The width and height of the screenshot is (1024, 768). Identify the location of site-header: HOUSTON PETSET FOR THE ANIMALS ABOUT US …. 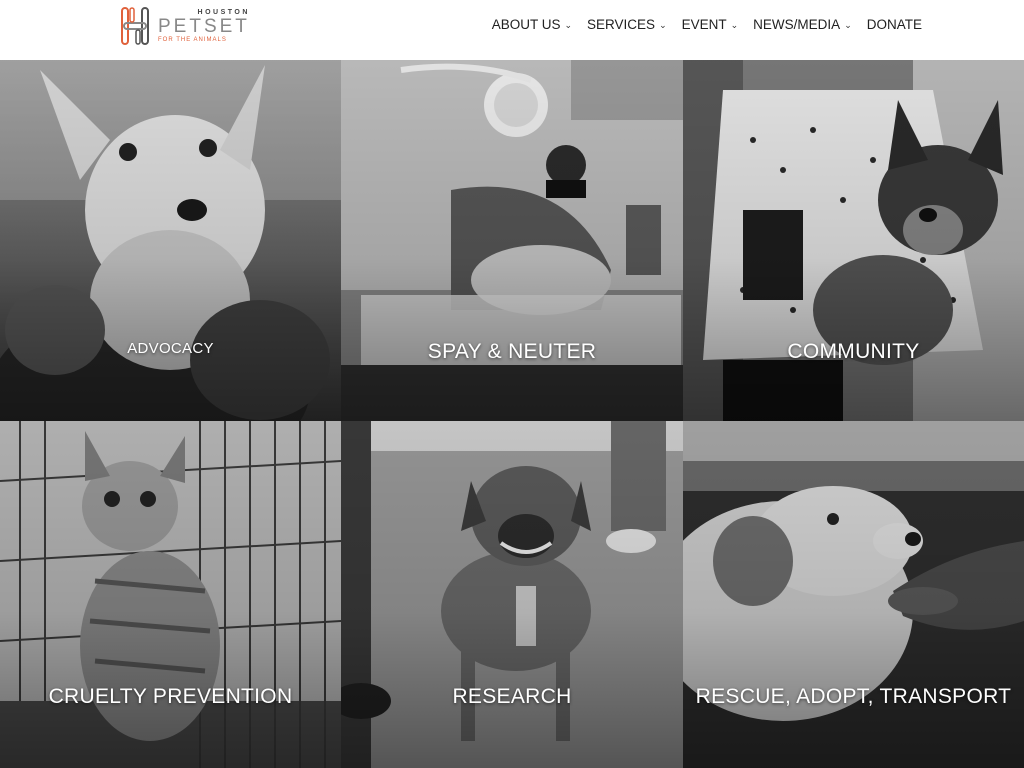
(512, 30).